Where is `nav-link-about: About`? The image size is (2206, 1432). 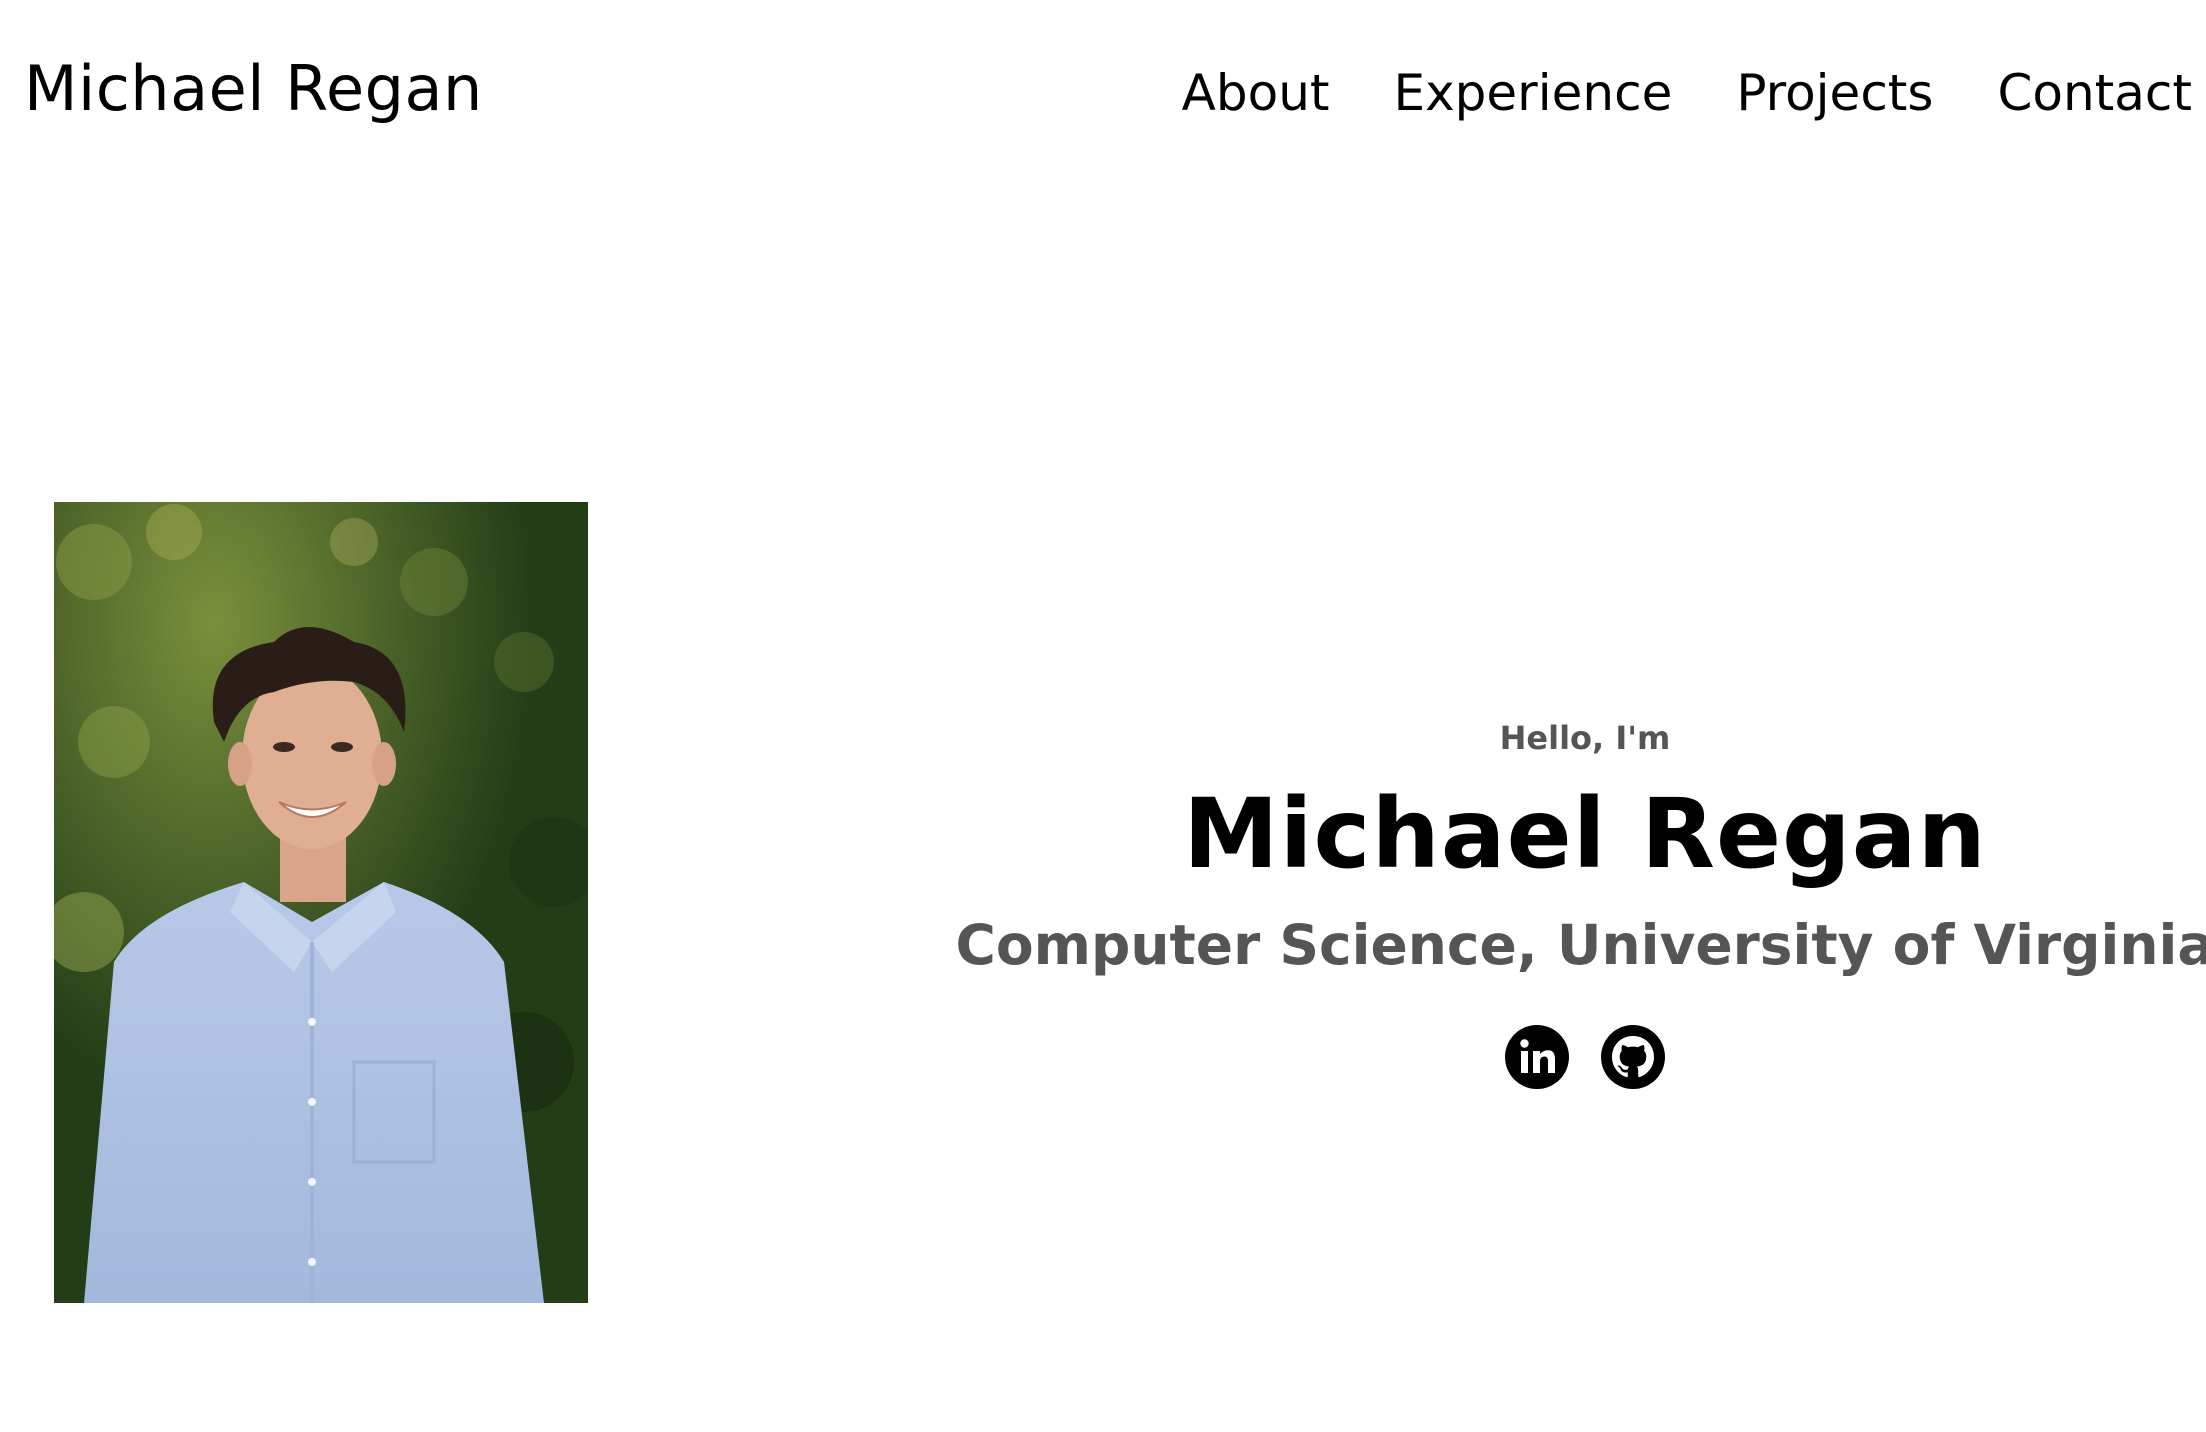
nav-link-about: About is located at coordinates (1256, 93).